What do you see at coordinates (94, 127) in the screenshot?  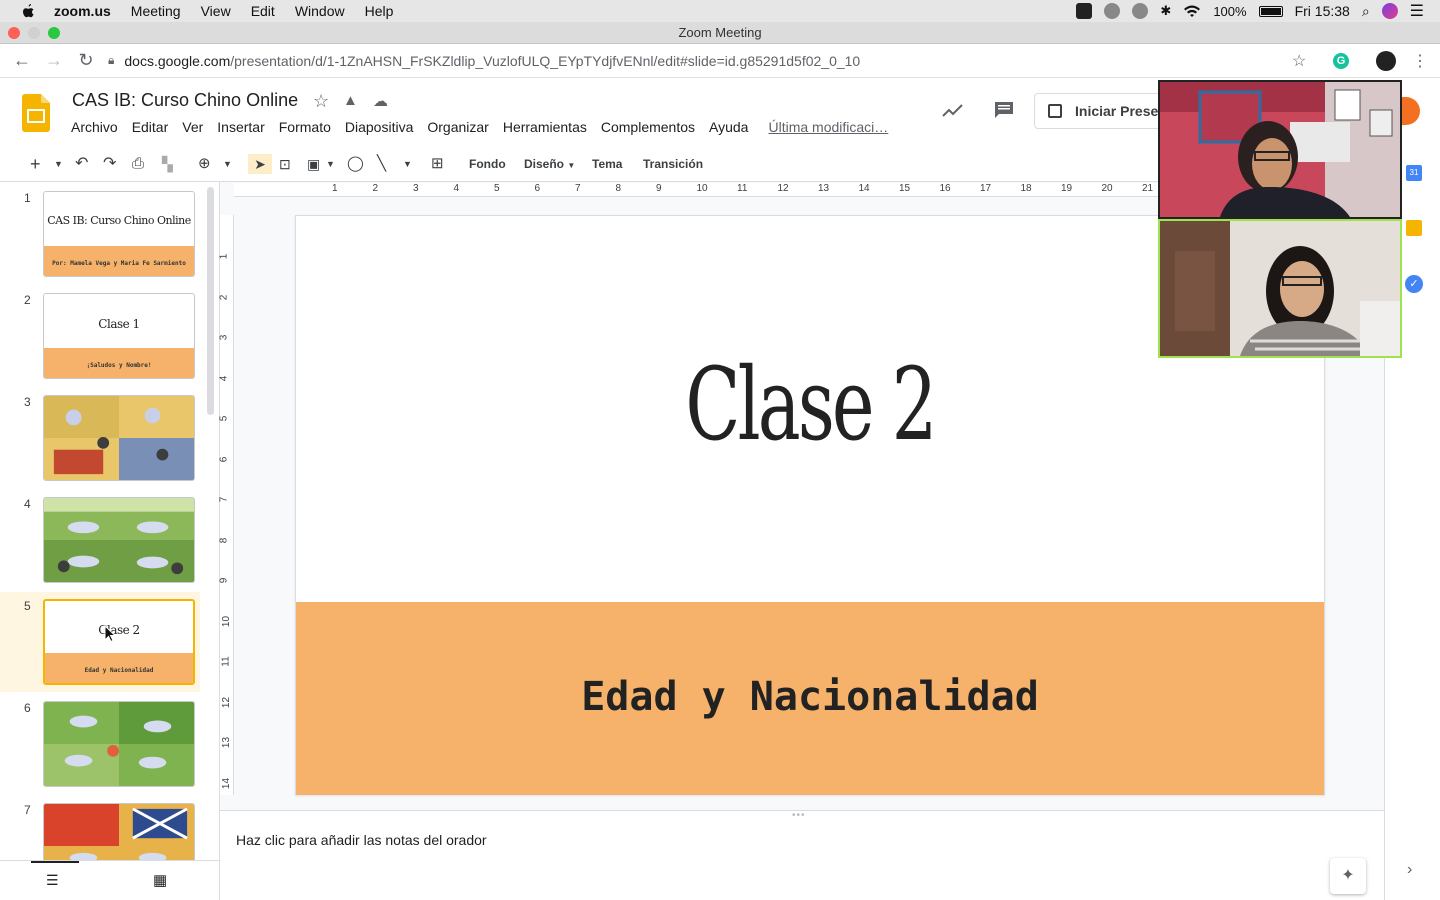 I see `menu-archivo: Archivo` at bounding box center [94, 127].